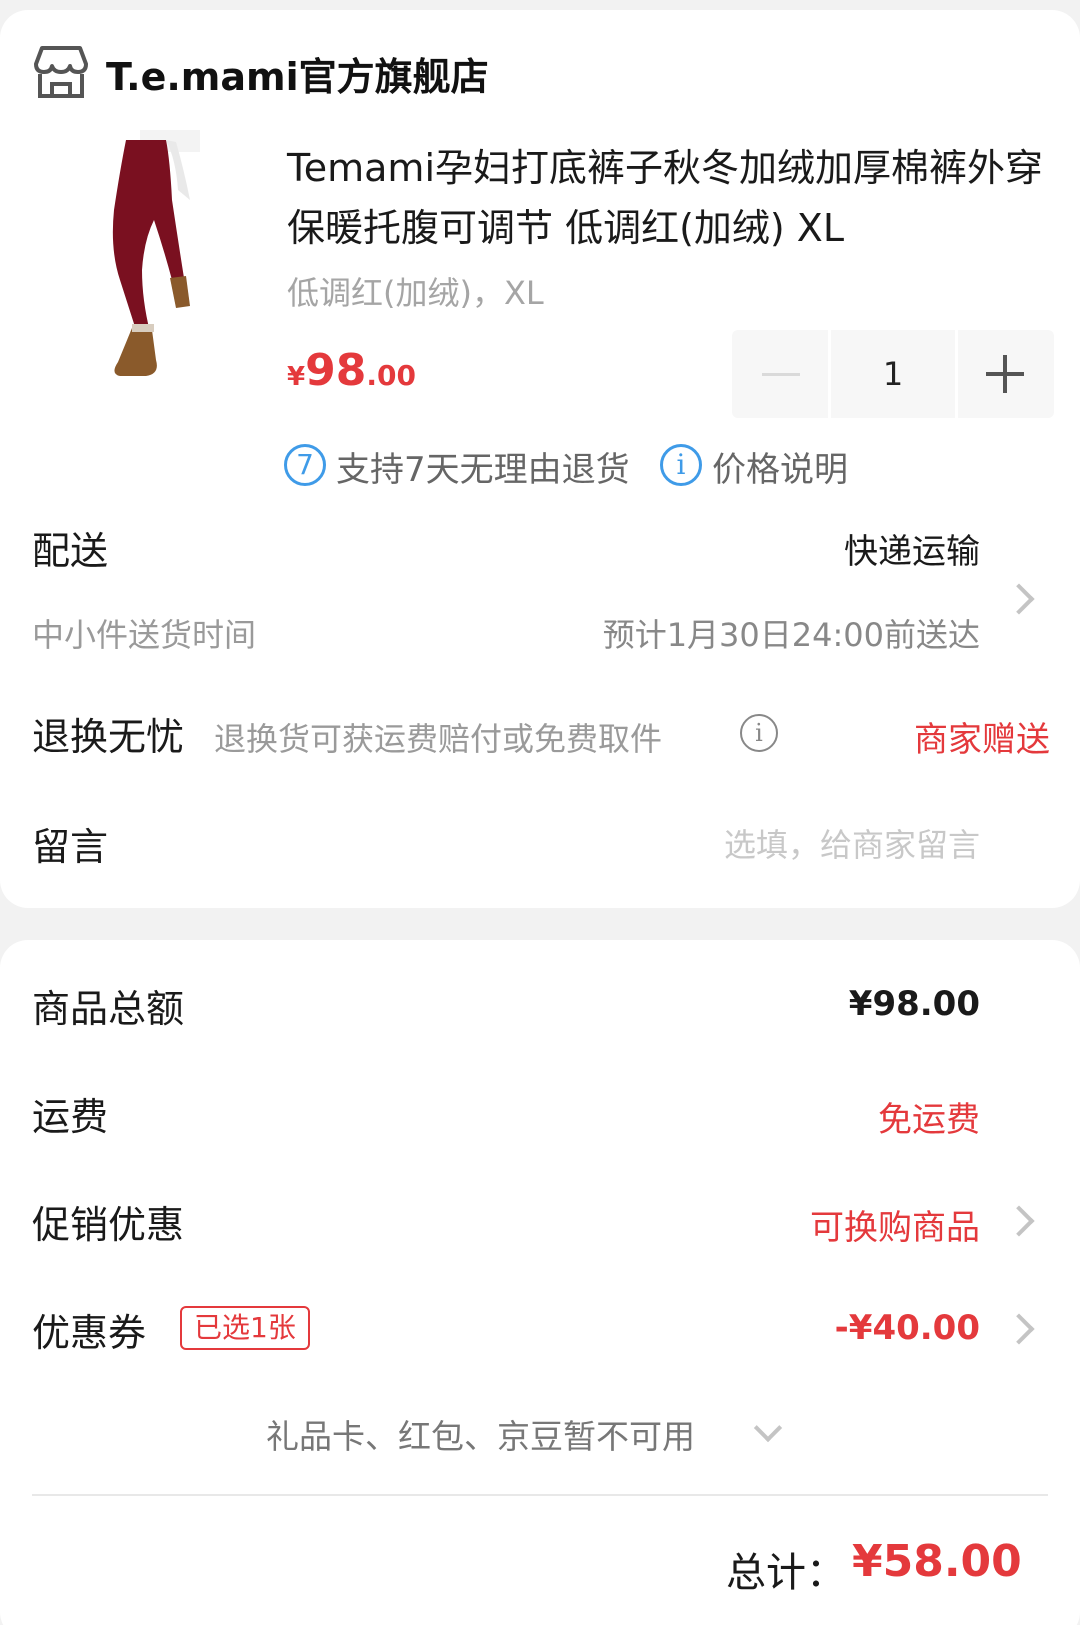 The image size is (1080, 1625). Describe the element at coordinates (165, 255) in the screenshot. I see `product-thumbnail` at that location.